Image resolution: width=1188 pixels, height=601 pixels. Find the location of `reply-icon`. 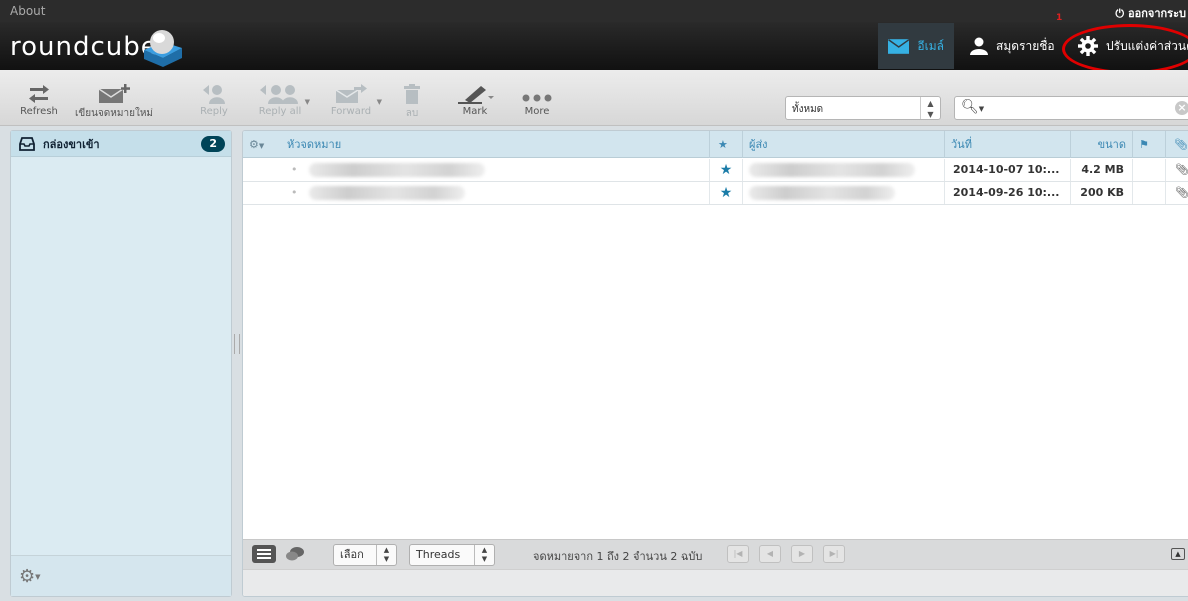

reply-icon is located at coordinates (214, 94).